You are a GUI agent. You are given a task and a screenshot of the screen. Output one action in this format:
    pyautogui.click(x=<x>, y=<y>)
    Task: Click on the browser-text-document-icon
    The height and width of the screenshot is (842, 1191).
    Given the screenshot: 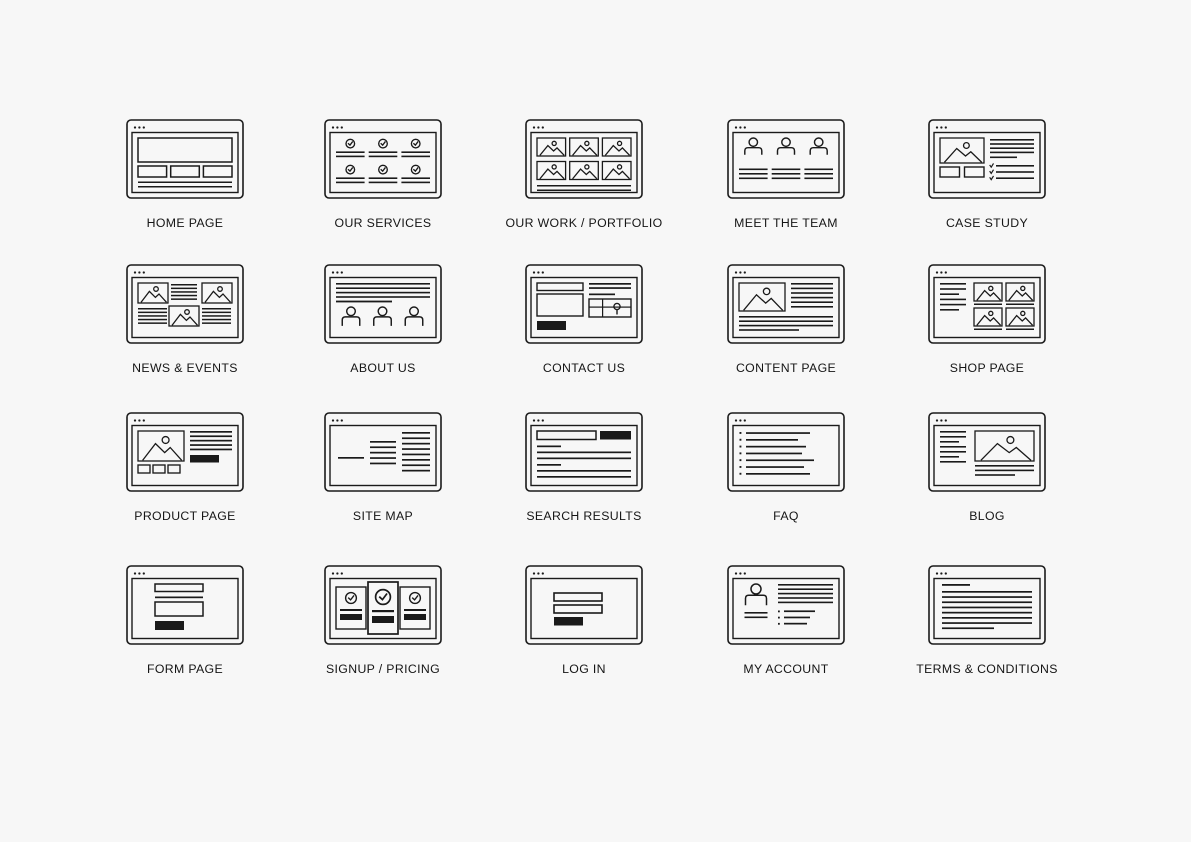 What is the action you would take?
    pyautogui.click(x=987, y=605)
    